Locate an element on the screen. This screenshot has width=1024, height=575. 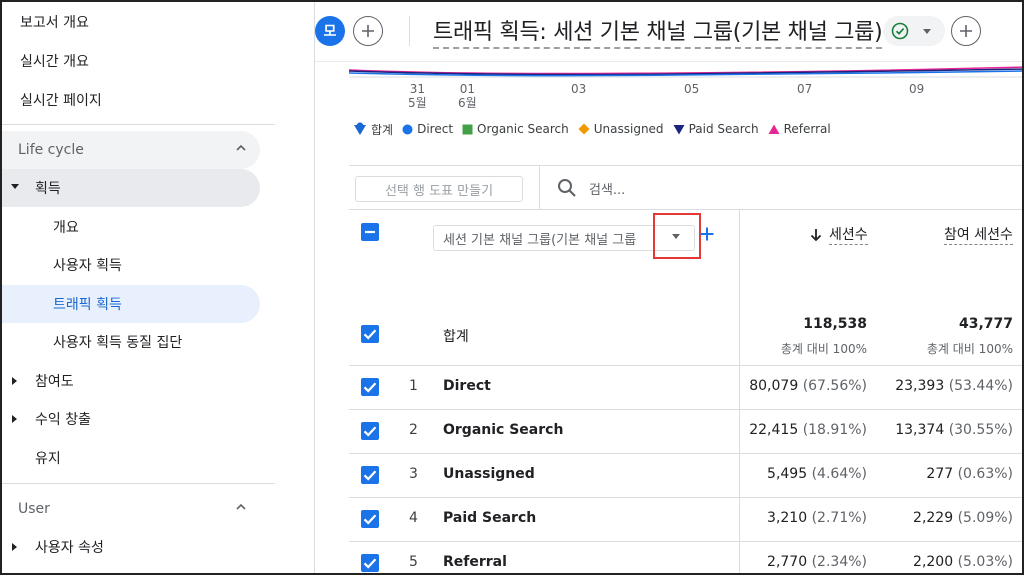
row-channel-name: Unassigned is located at coordinates (489, 474).